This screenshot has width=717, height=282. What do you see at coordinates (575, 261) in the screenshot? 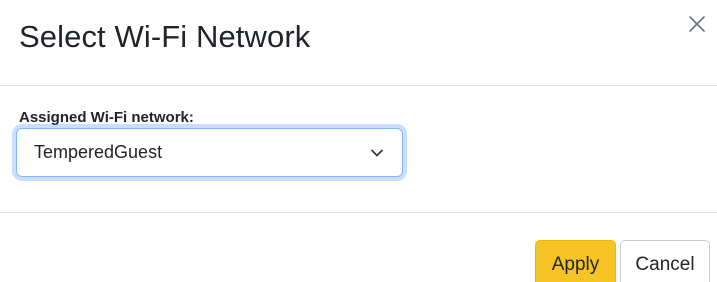
I see `apply-button: Apply` at bounding box center [575, 261].